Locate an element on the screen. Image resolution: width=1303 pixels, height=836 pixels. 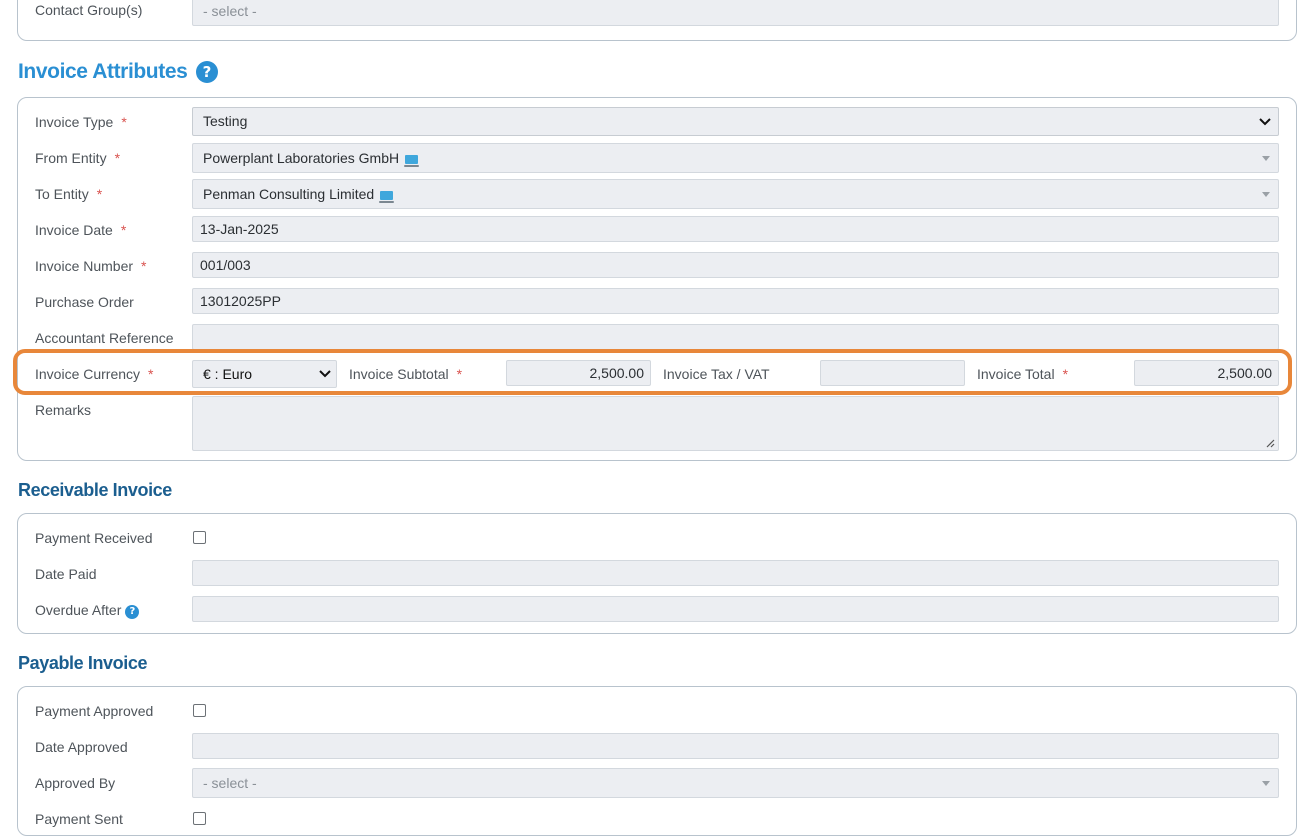
to-entity-row: To Entity * Penman Consulting Limited is located at coordinates (657, 194).